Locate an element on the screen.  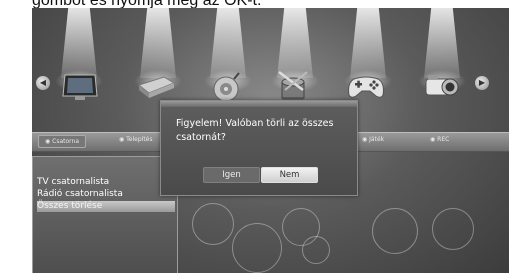
tab-telepites: ◉ Telepítés is located at coordinates (136, 139).